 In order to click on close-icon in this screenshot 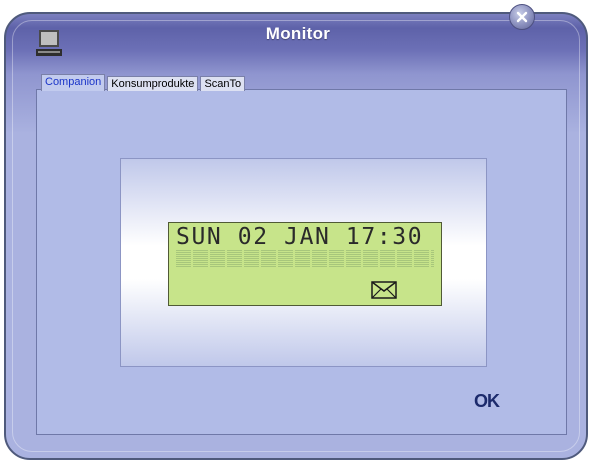, I will do `click(522, 17)`.